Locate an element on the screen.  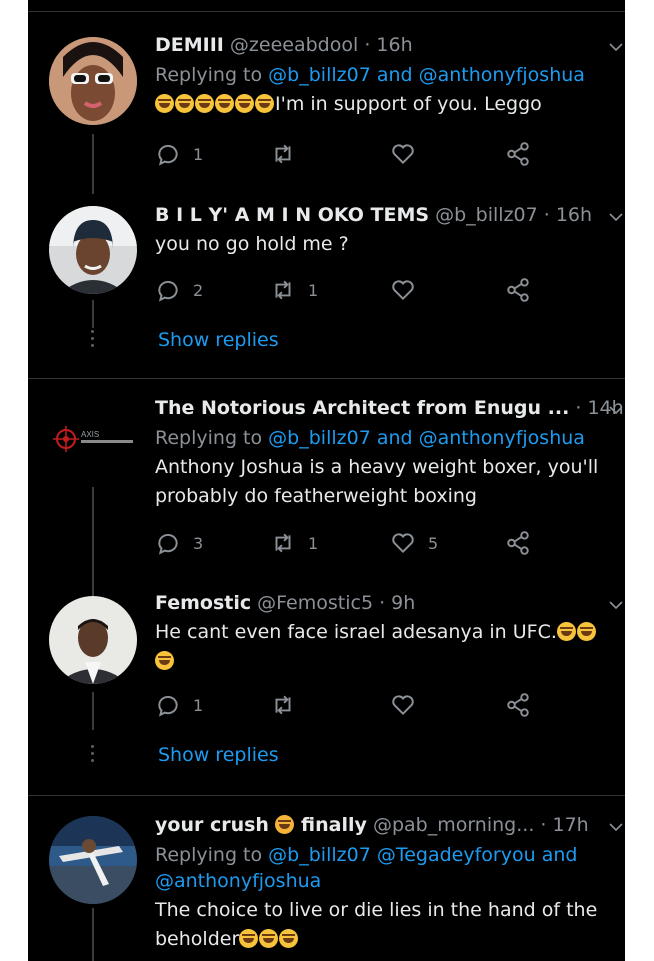
emoji-rofl is located at coordinates (215, 104).